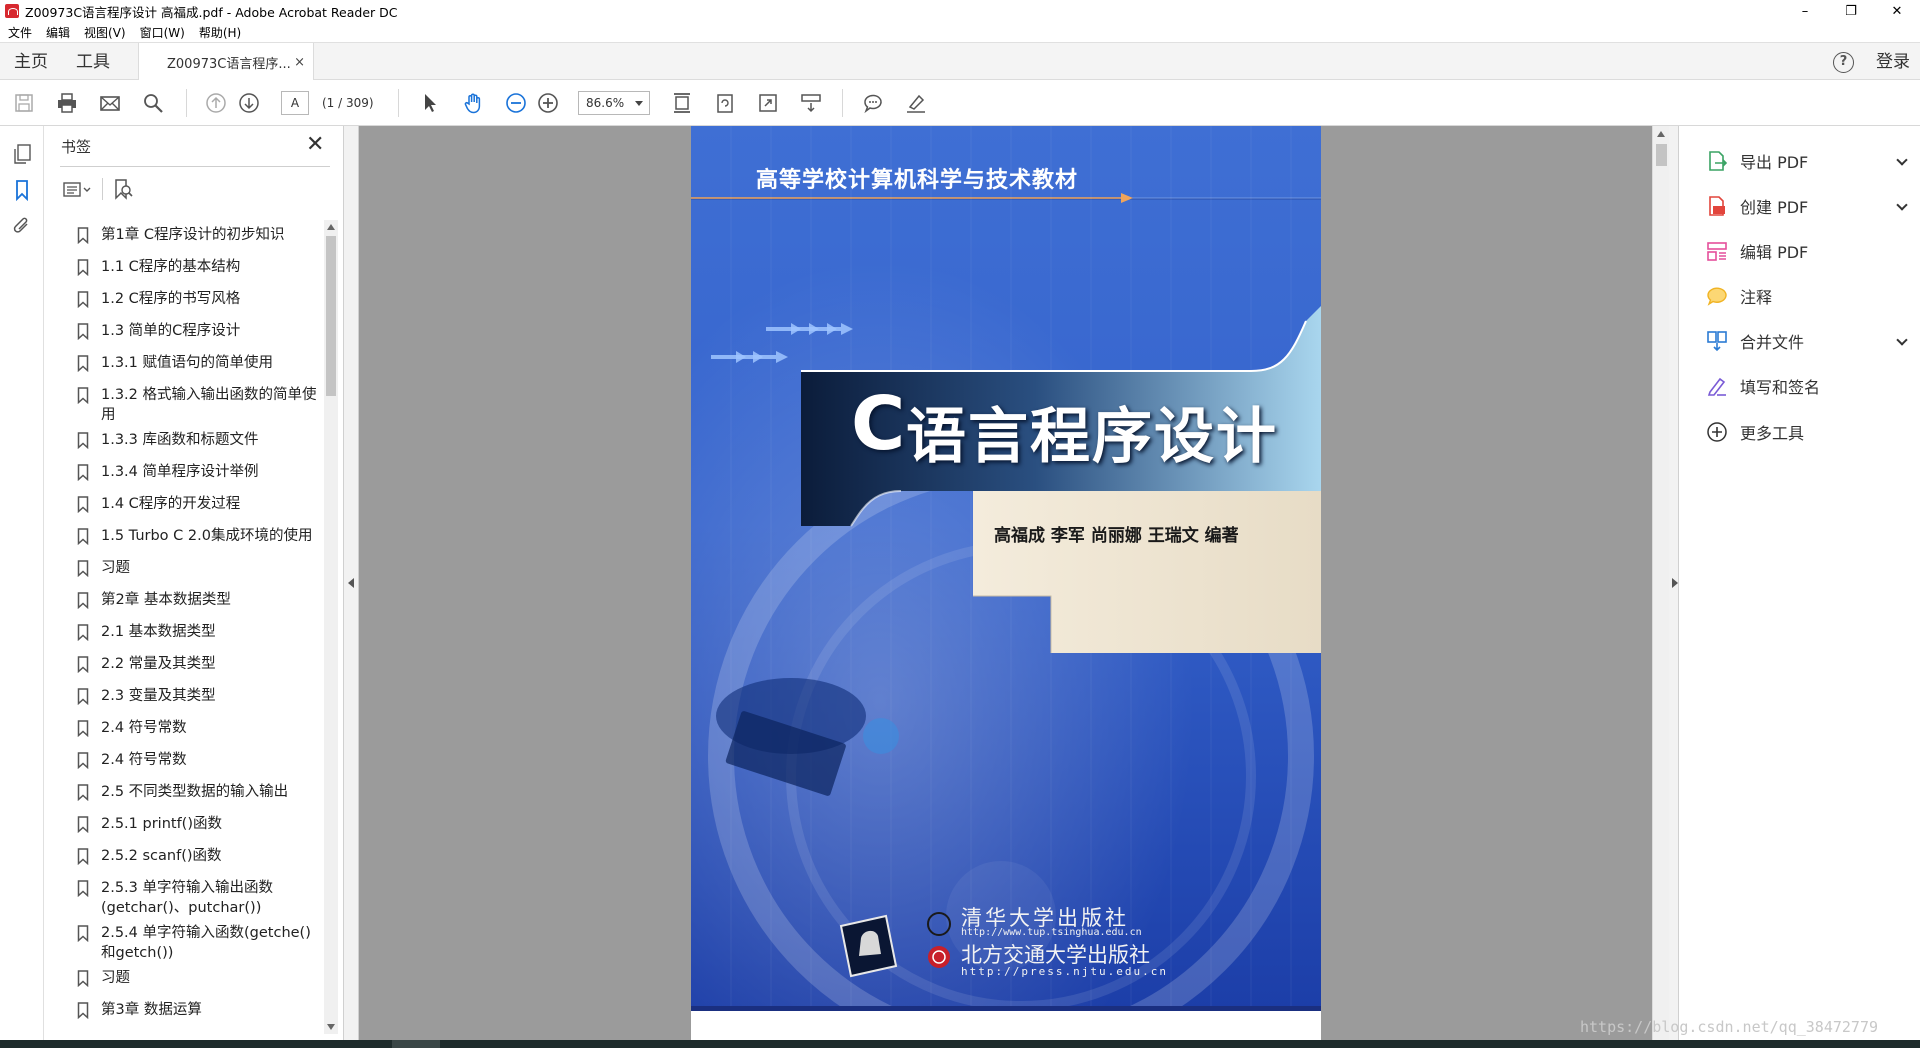  What do you see at coordinates (171, 504) in the screenshot?
I see `bookmark-label: 1.4 C程序的开发过程` at bounding box center [171, 504].